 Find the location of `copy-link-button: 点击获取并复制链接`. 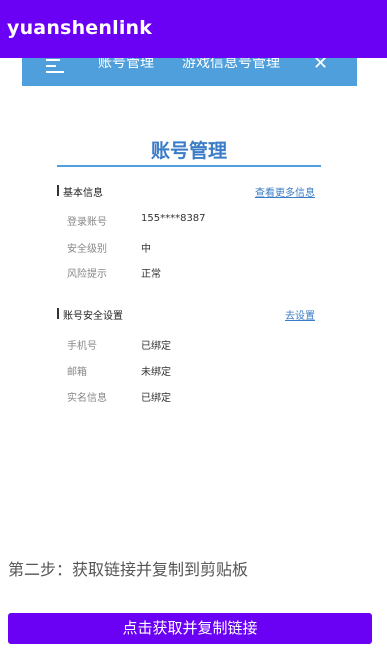

copy-link-button: 点击获取并复制链接 is located at coordinates (190, 628).